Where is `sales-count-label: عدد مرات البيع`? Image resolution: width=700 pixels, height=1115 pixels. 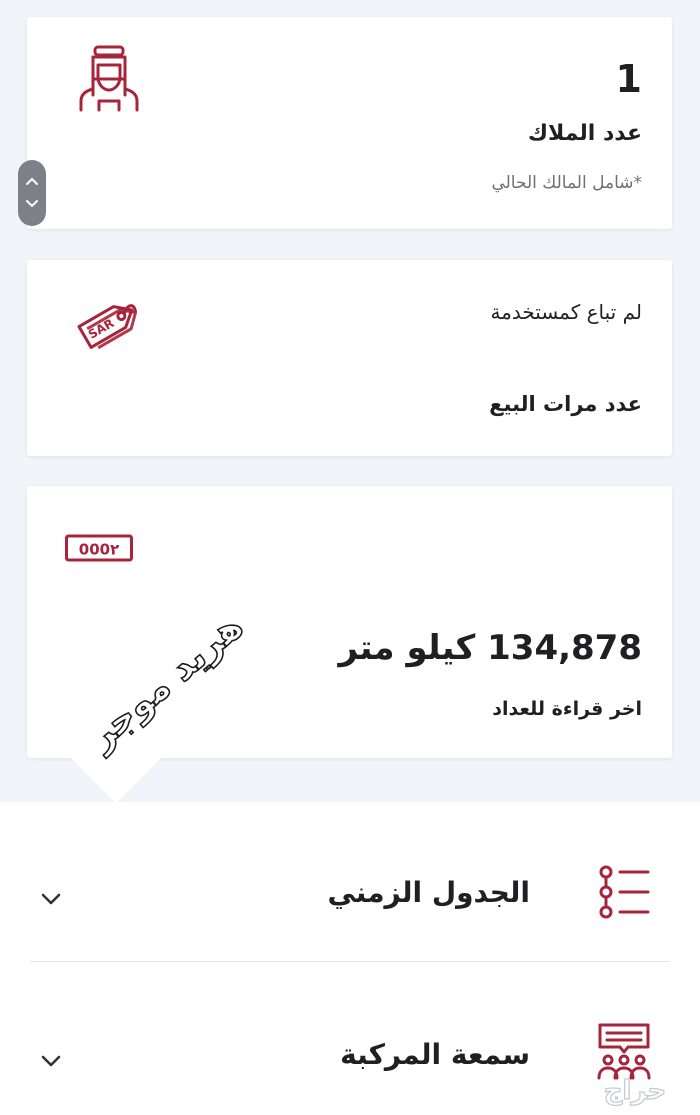 sales-count-label: عدد مرات البيع is located at coordinates (565, 404).